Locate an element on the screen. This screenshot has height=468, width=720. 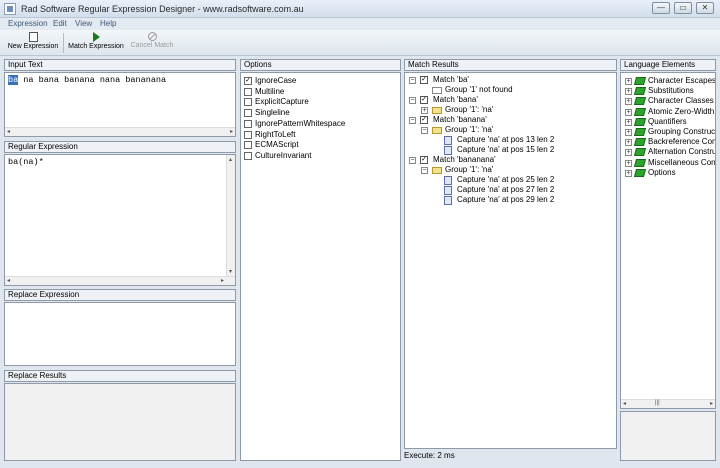
regex-box: ba(na)* ▴ ▾ ◂ ▸ is located at coordinates (120, 220).